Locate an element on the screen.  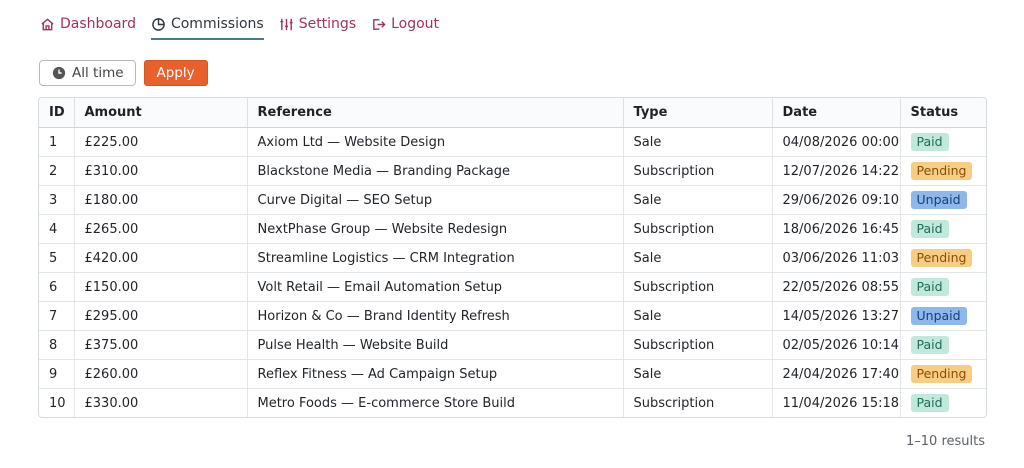
cell-date: 03/06/2026 11:03 is located at coordinates (836, 258).